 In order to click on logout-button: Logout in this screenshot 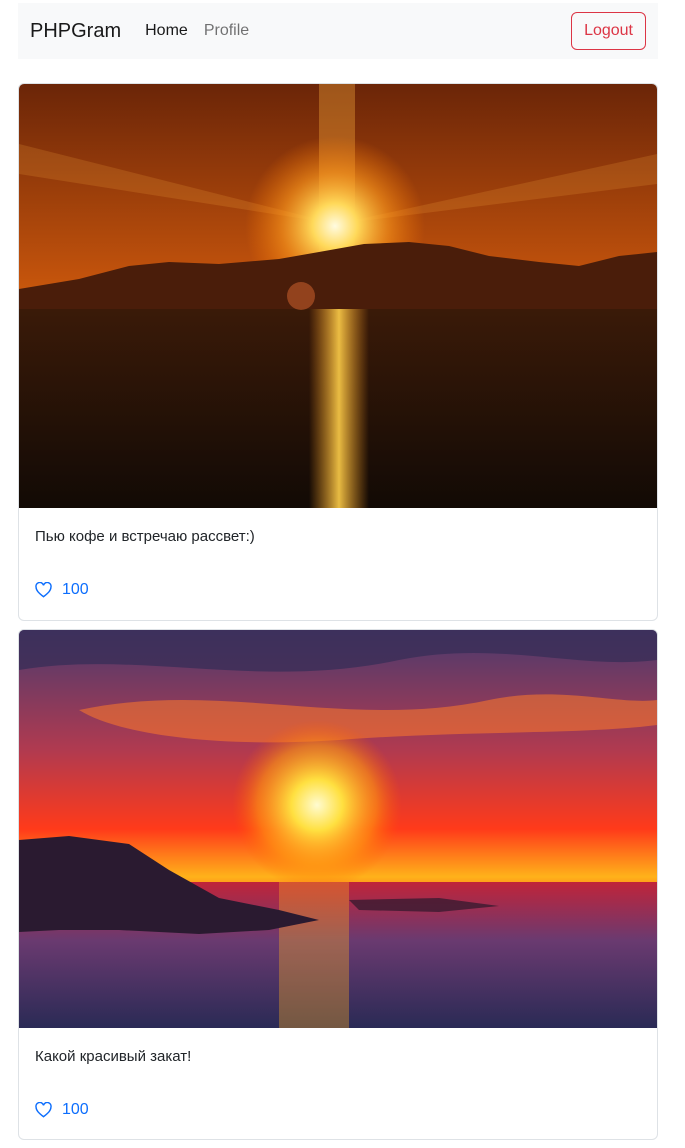, I will do `click(608, 31)`.